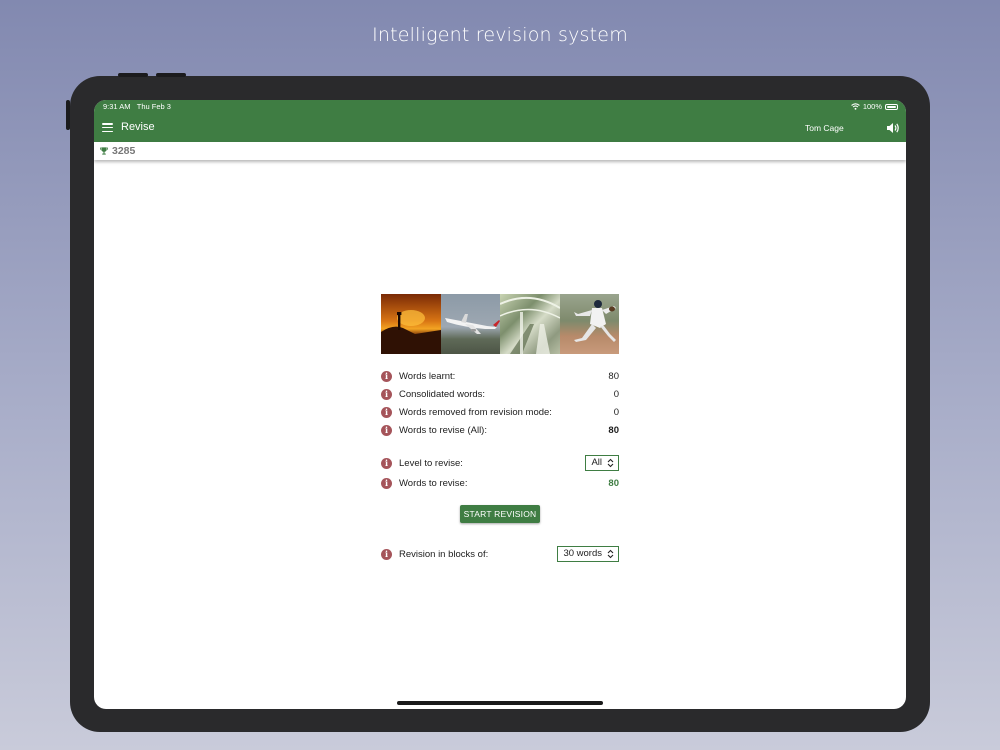 This screenshot has height=750, width=1000. Describe the element at coordinates (124, 151) in the screenshot. I see `score-value: 3285` at that location.